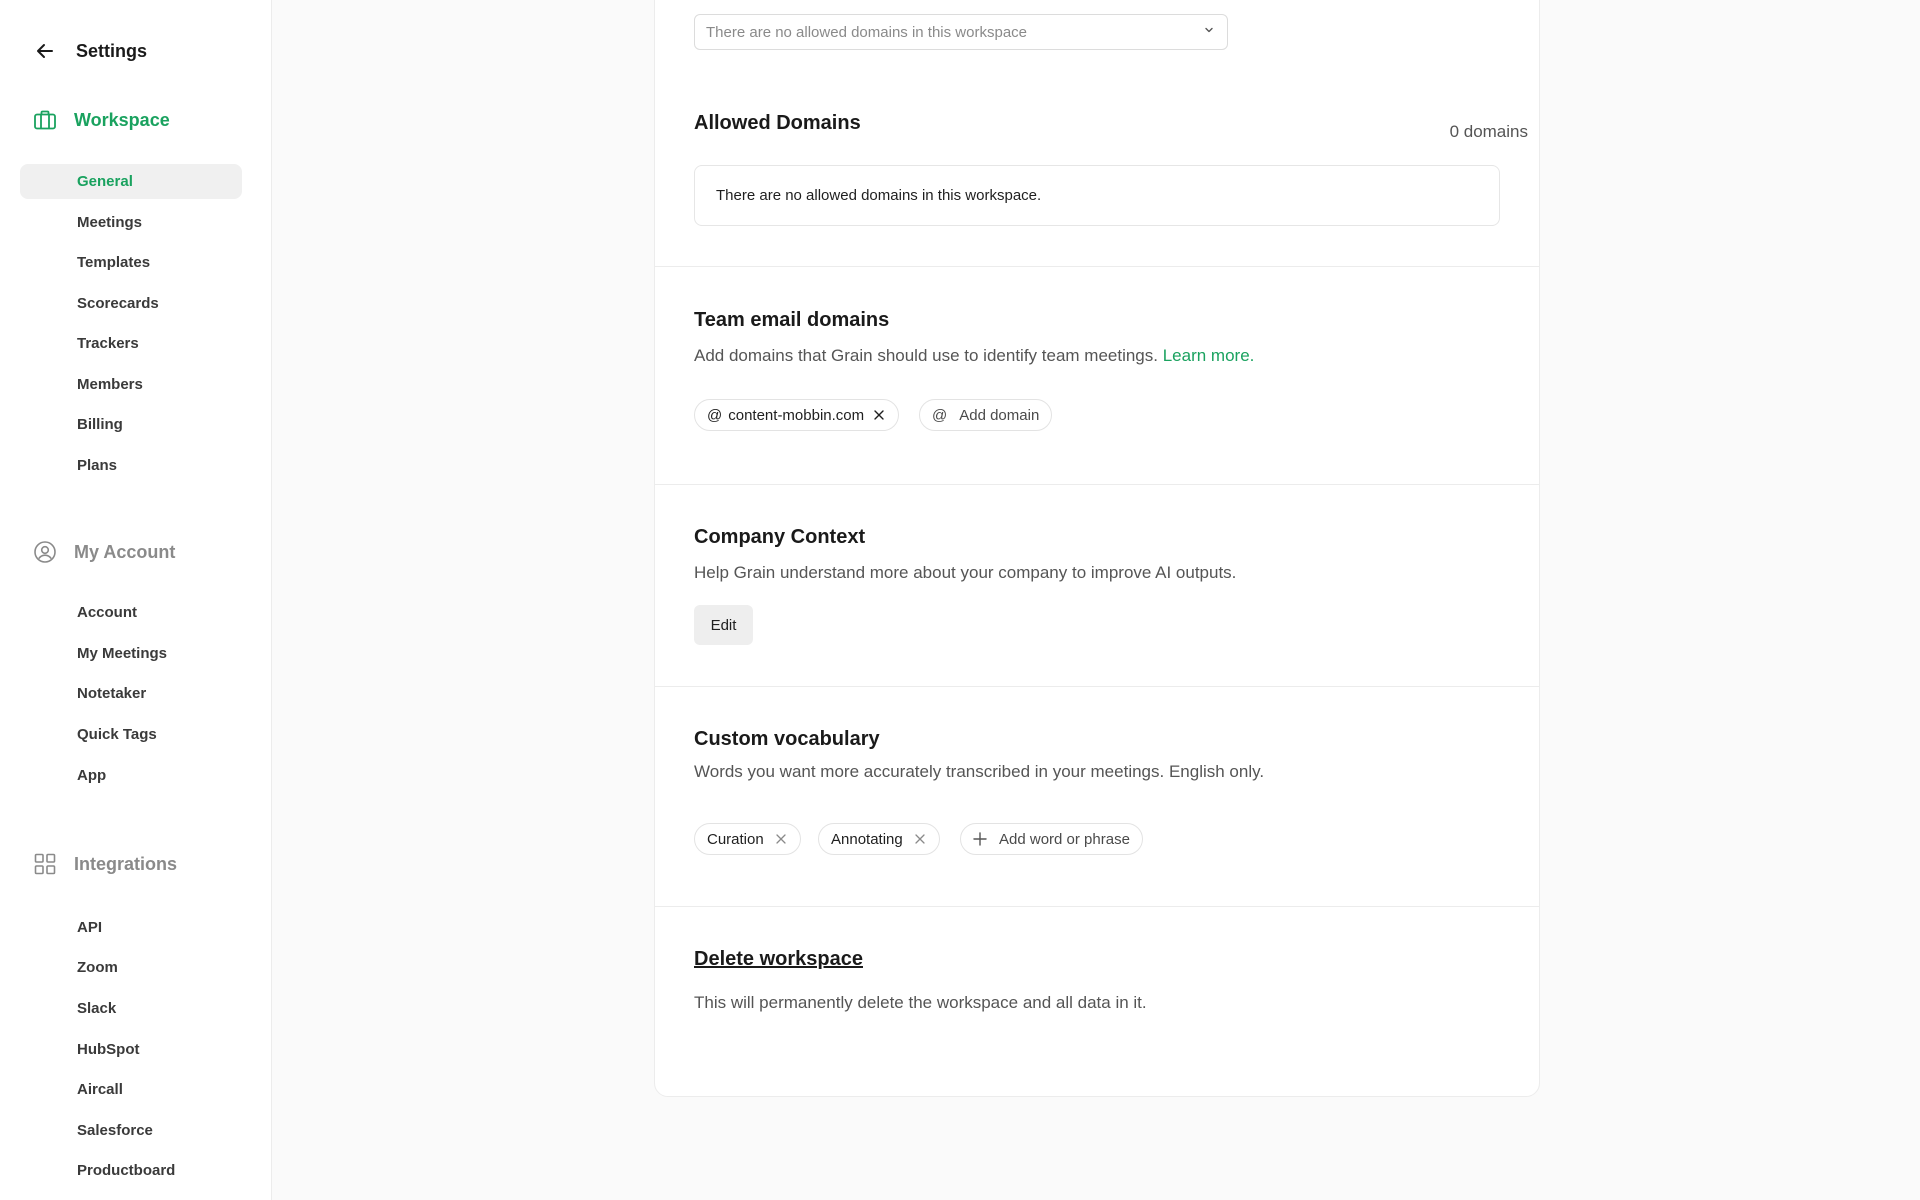 This screenshot has width=1920, height=1200. I want to click on add-domain-label: Add domain, so click(999, 415).